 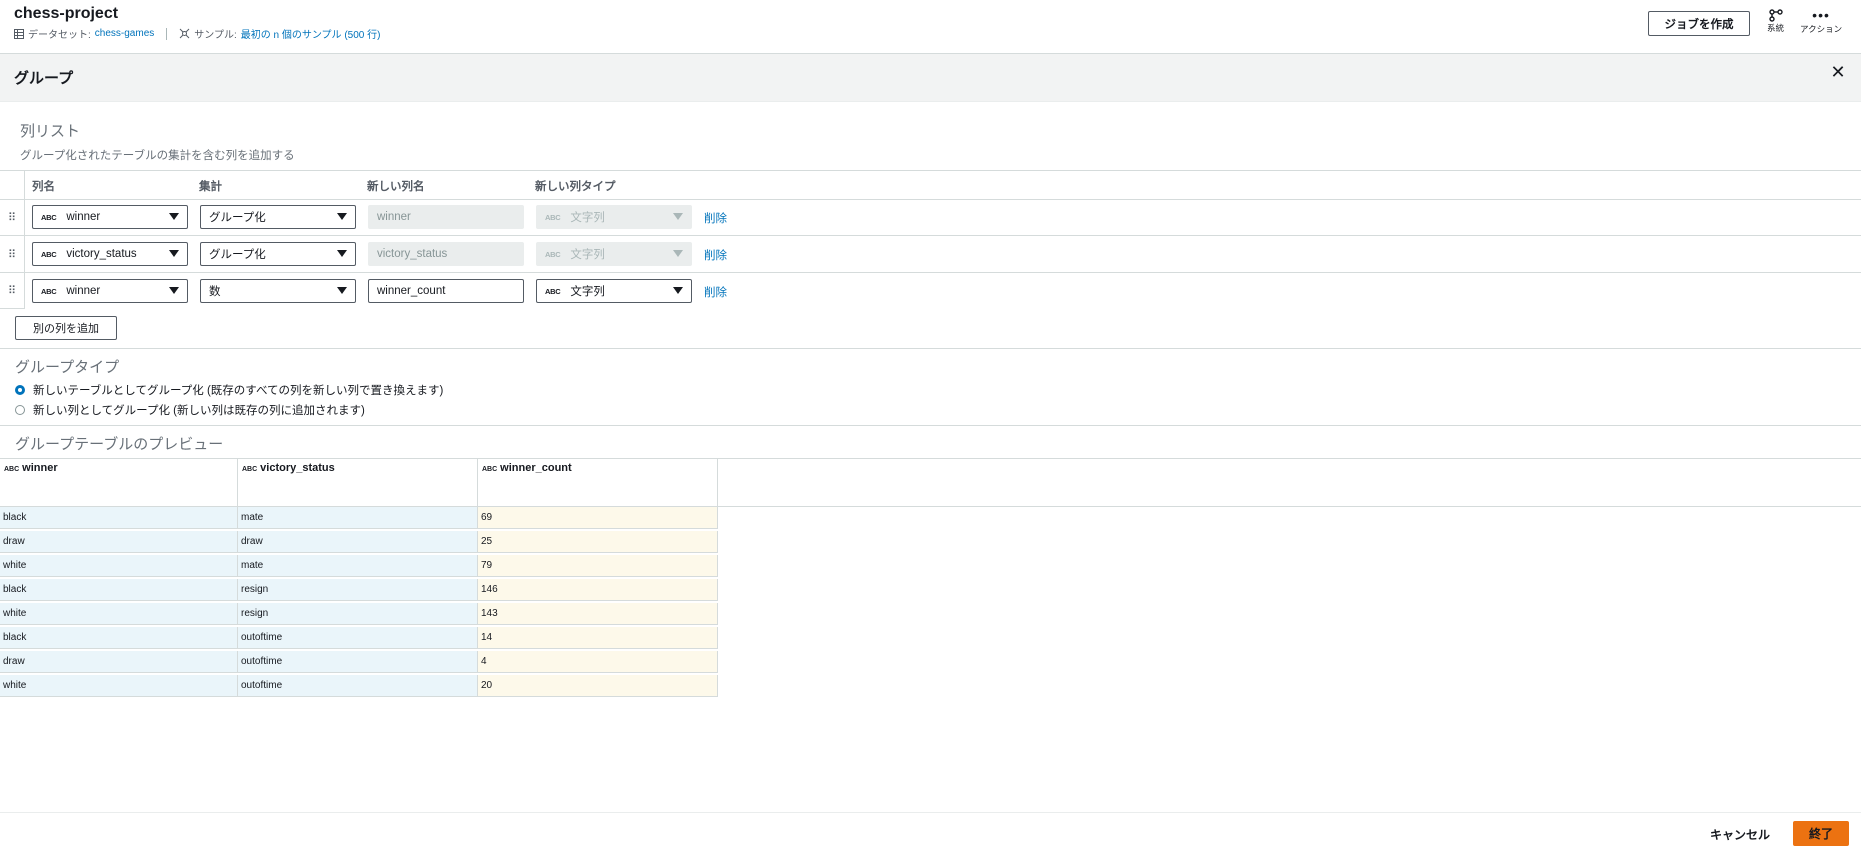 I want to click on sample-link: 最初の n 個のサンプル (500 行), so click(x=311, y=33).